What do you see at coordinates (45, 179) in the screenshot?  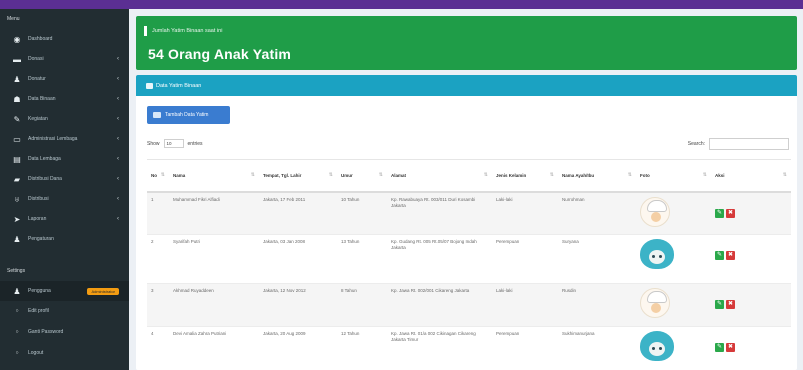 I see `sidebar-item-label: Distribusi Dana` at bounding box center [45, 179].